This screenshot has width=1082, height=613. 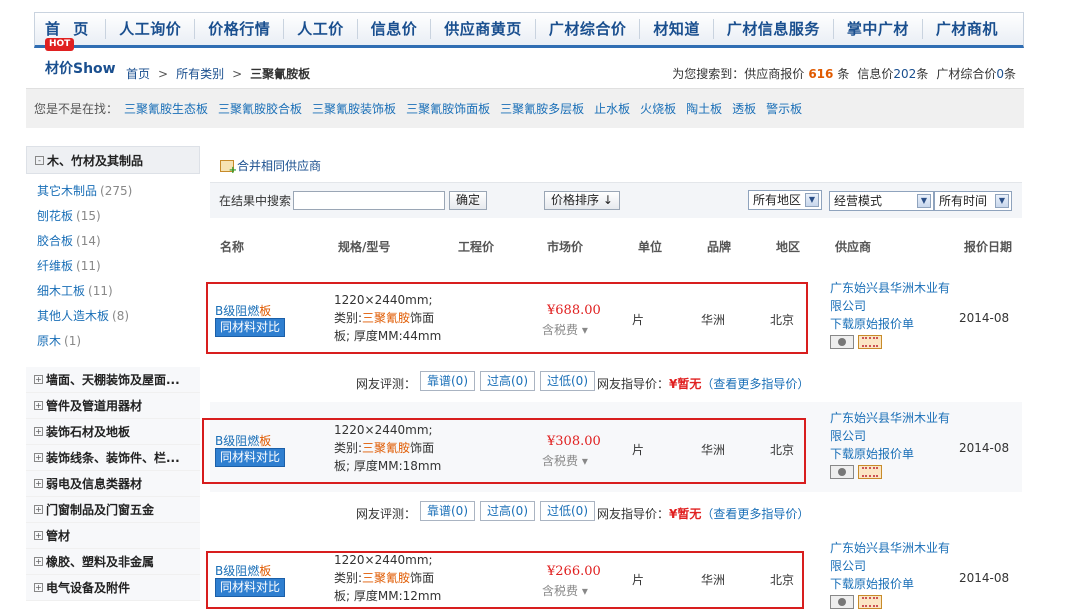 What do you see at coordinates (468, 200) in the screenshot?
I see `confirm-button: 确定` at bounding box center [468, 200].